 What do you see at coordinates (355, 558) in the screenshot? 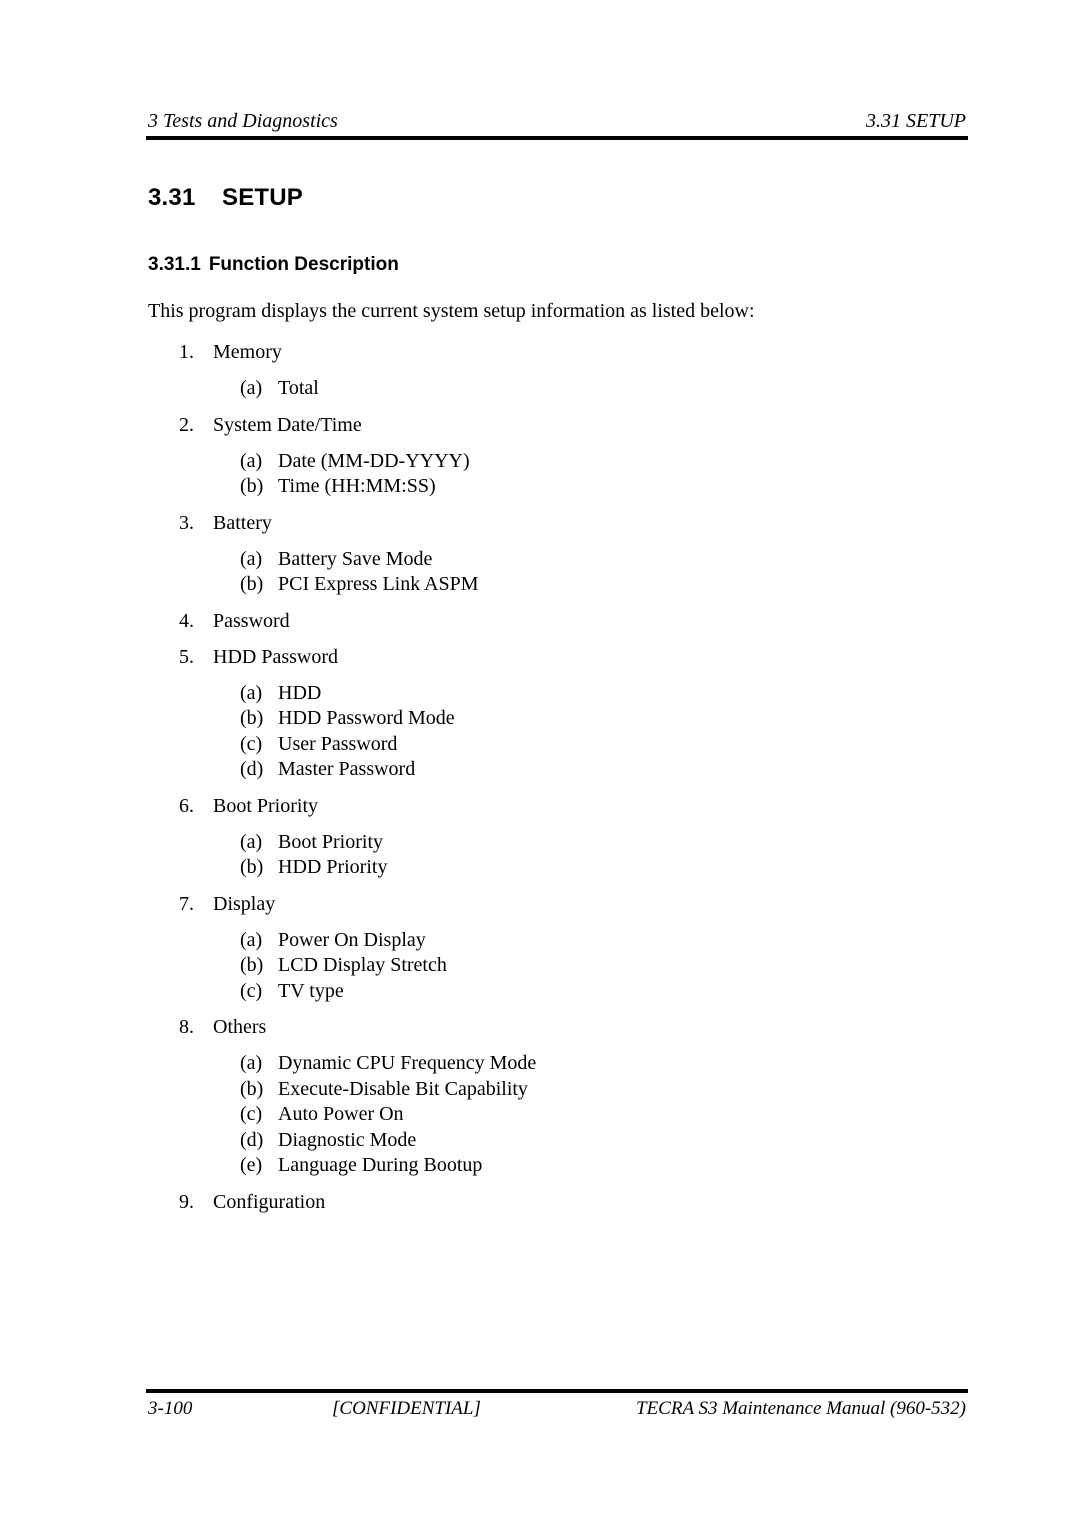
I see `sub-list-item-label: Battery Save Mode` at bounding box center [355, 558].